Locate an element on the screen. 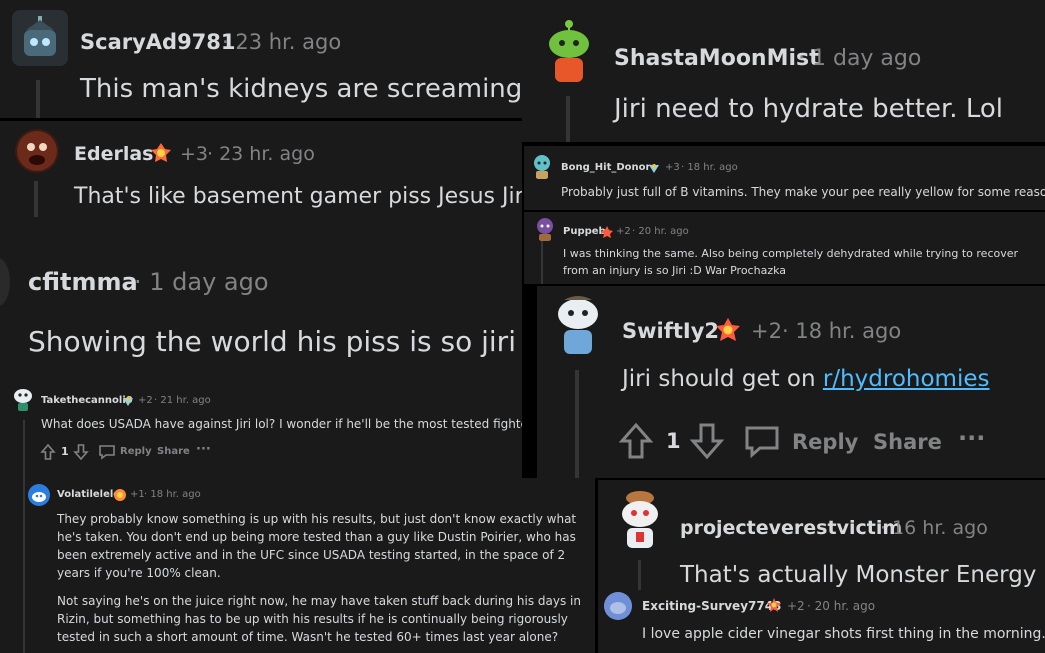 This screenshot has height=653, width=1045. comment-username: Takethecannoli0 is located at coordinates (87, 400).